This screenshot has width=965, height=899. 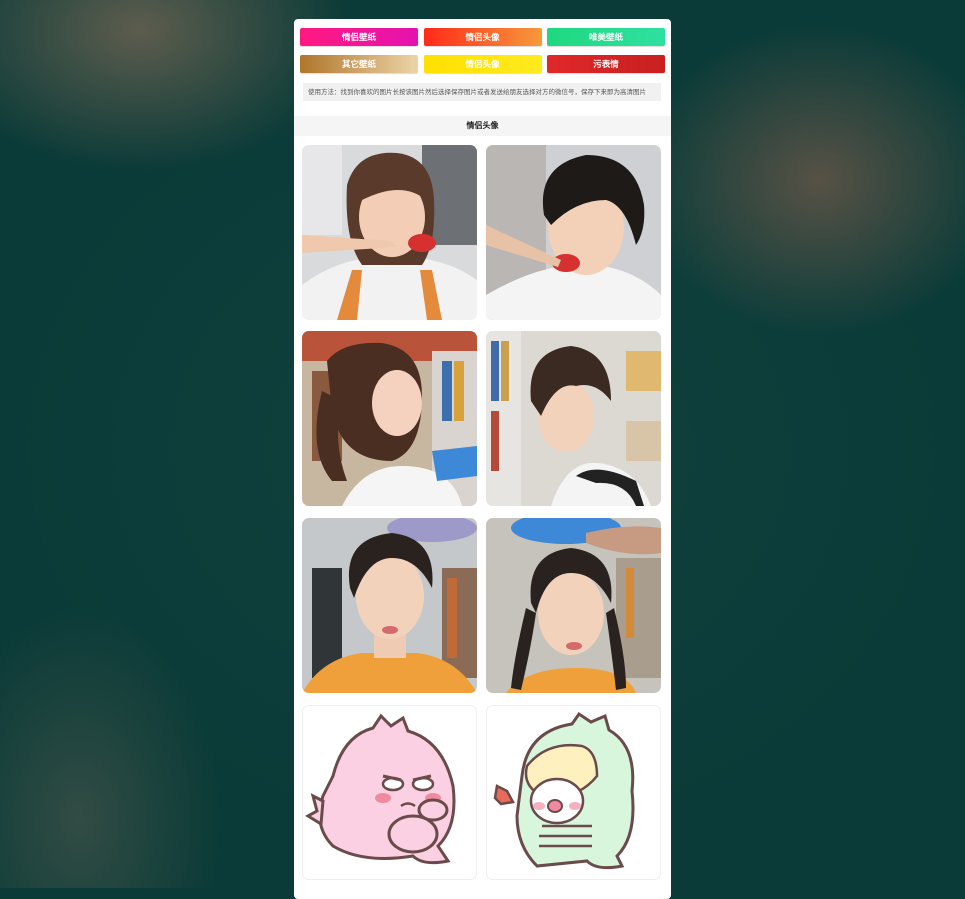 I want to click on category-button-other-wallpaper: 其它壁纸, so click(x=359, y=64).